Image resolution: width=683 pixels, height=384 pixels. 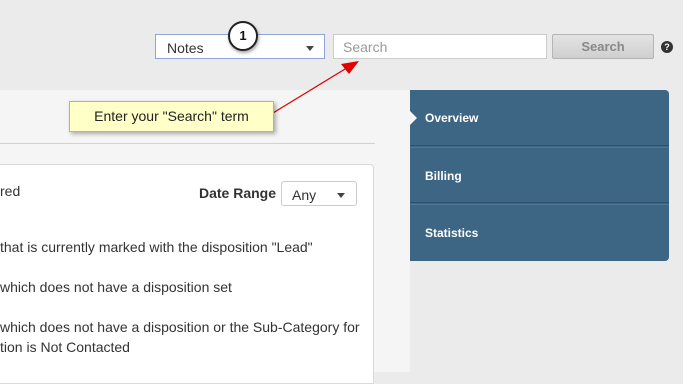 I want to click on date-range-select: Any, so click(x=319, y=193).